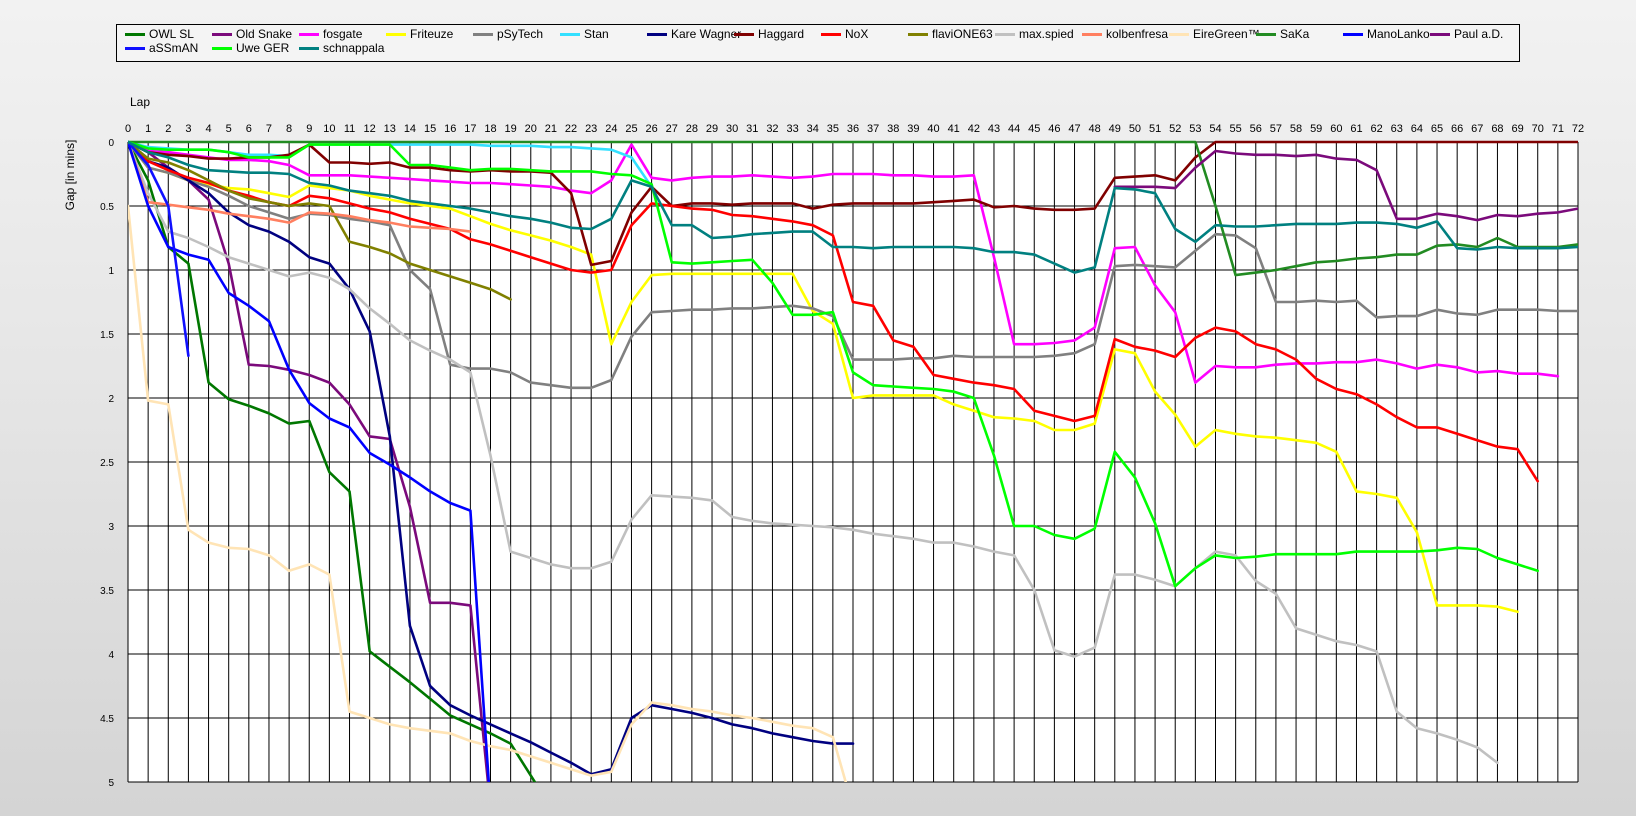  I want to click on x-tick-label: 14, so click(410, 129).